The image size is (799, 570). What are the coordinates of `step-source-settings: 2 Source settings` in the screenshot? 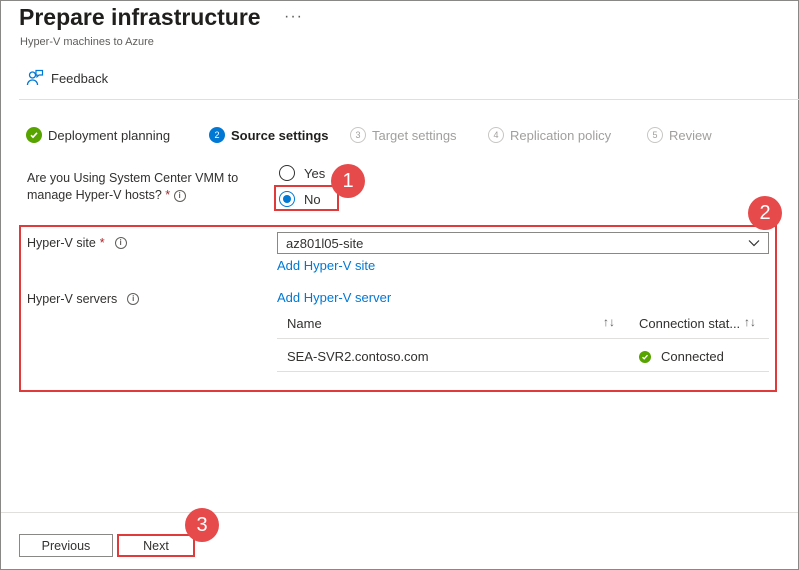 It's located at (269, 135).